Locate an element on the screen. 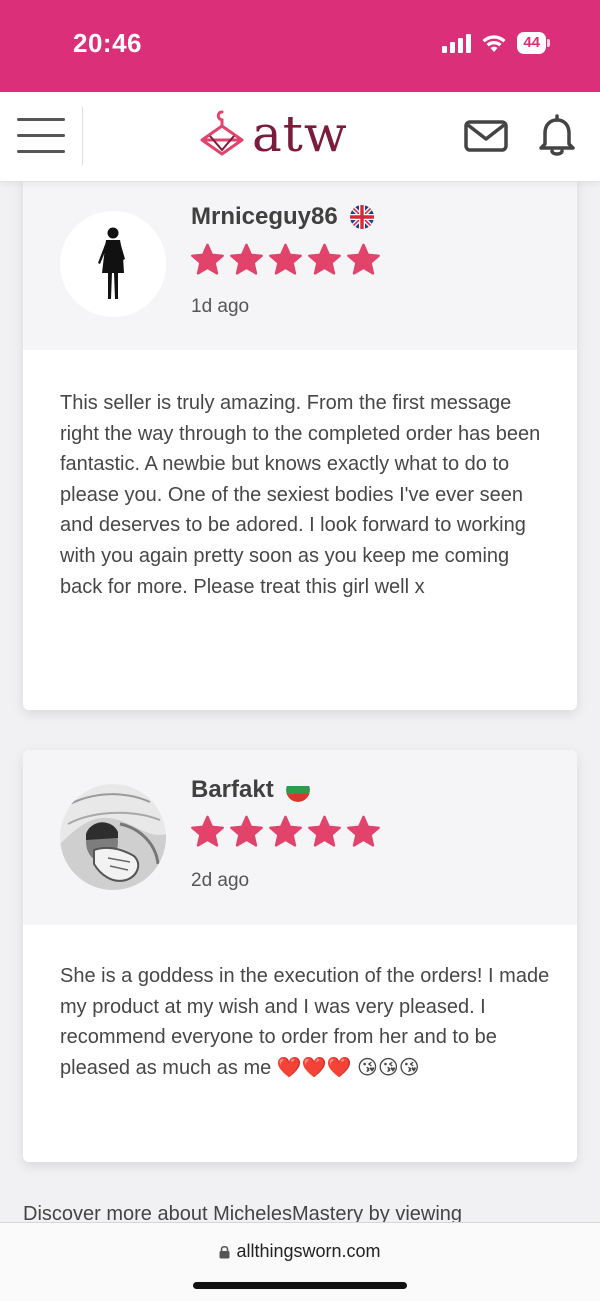 This screenshot has width=600, height=1301. app-header: atw is located at coordinates (300, 137).